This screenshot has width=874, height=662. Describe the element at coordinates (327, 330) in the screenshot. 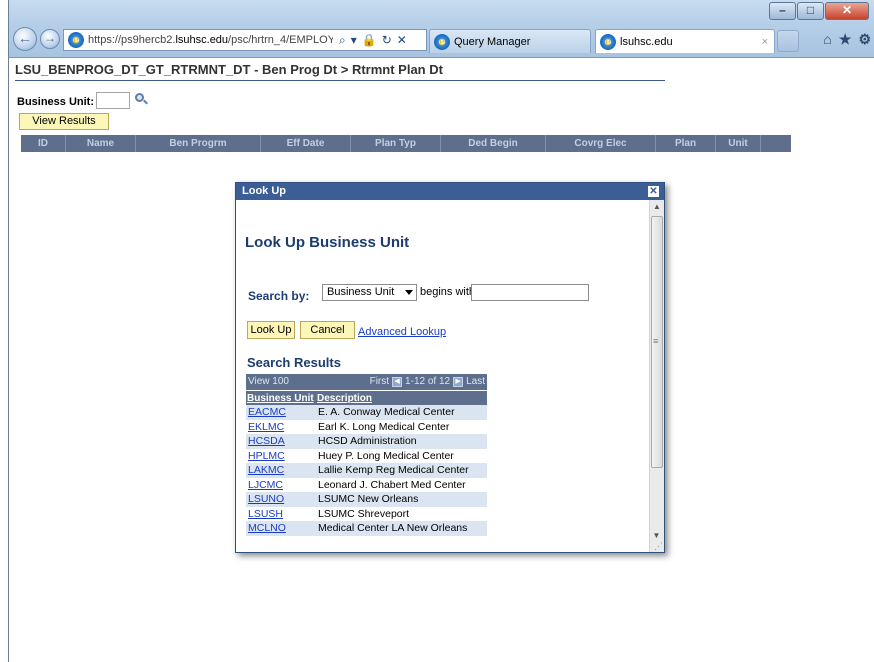

I see `cancel-button: Cancel` at that location.